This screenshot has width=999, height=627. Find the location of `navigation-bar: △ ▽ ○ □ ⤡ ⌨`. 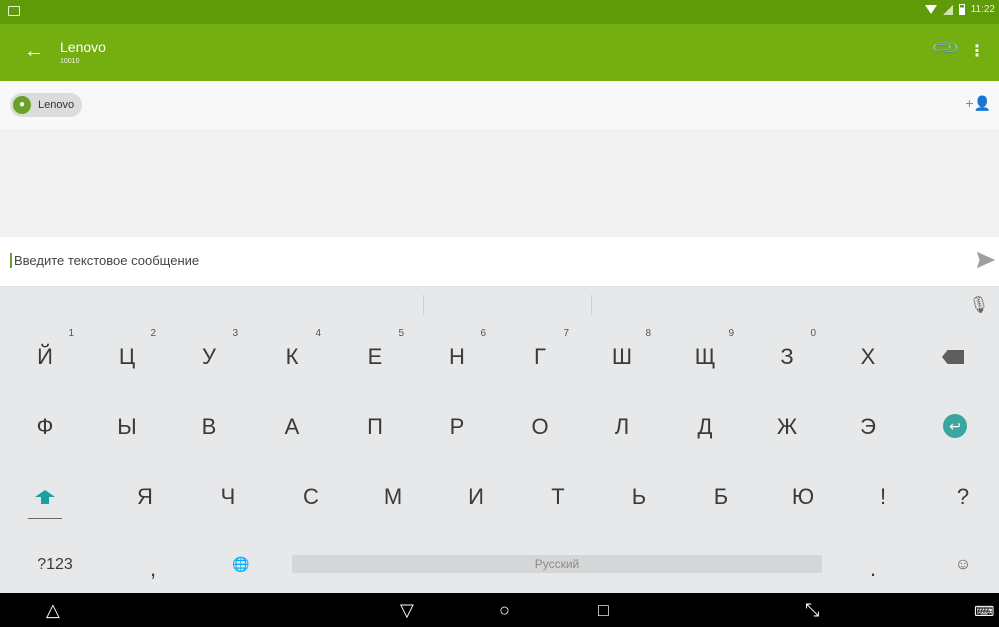

navigation-bar: △ ▽ ○ □ ⤡ ⌨ is located at coordinates (499, 610).